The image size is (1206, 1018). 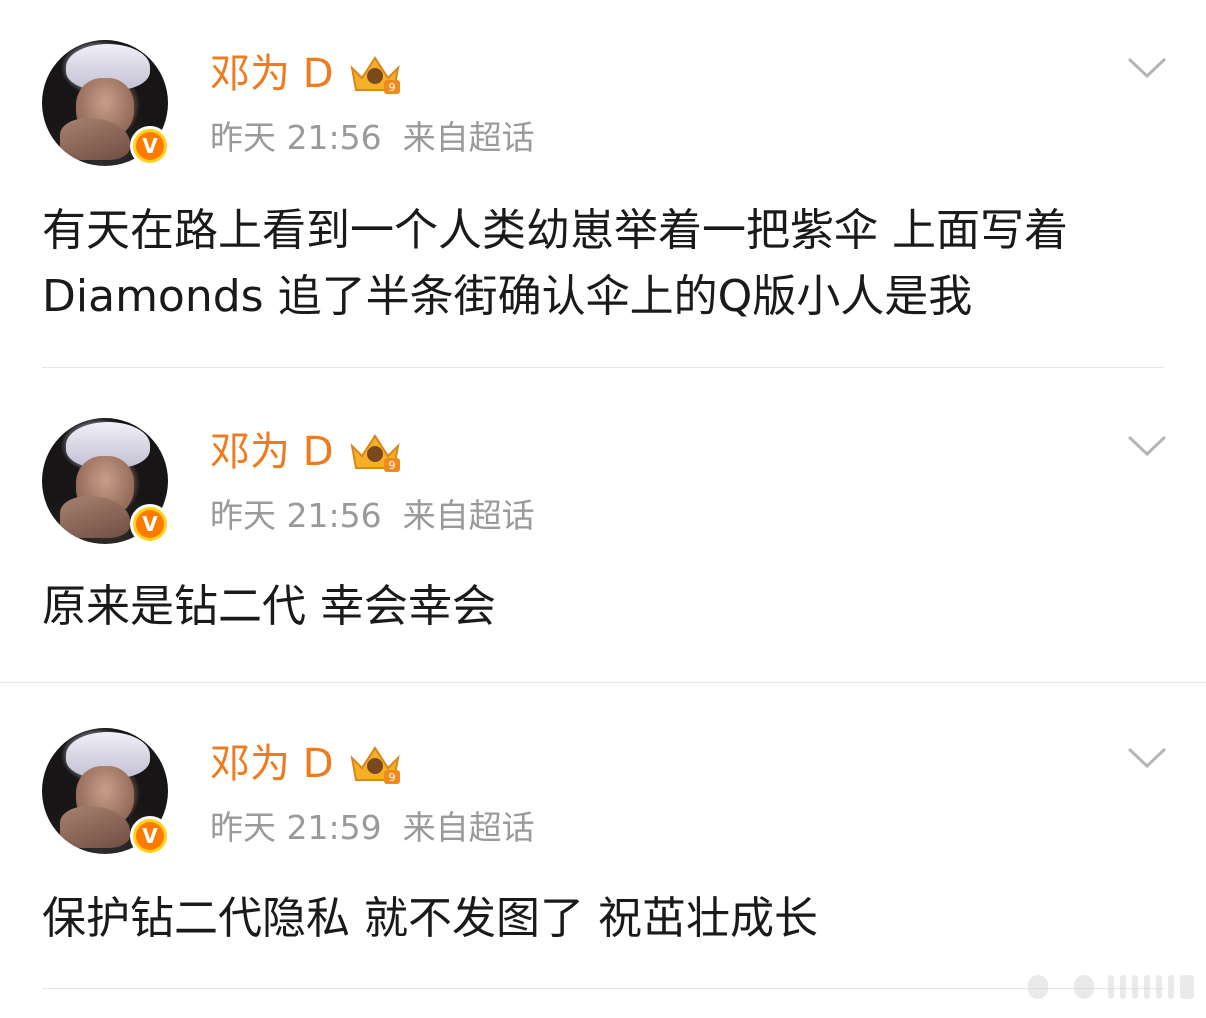 What do you see at coordinates (296, 827) in the screenshot?
I see `post-time: 昨天 21:59` at bounding box center [296, 827].